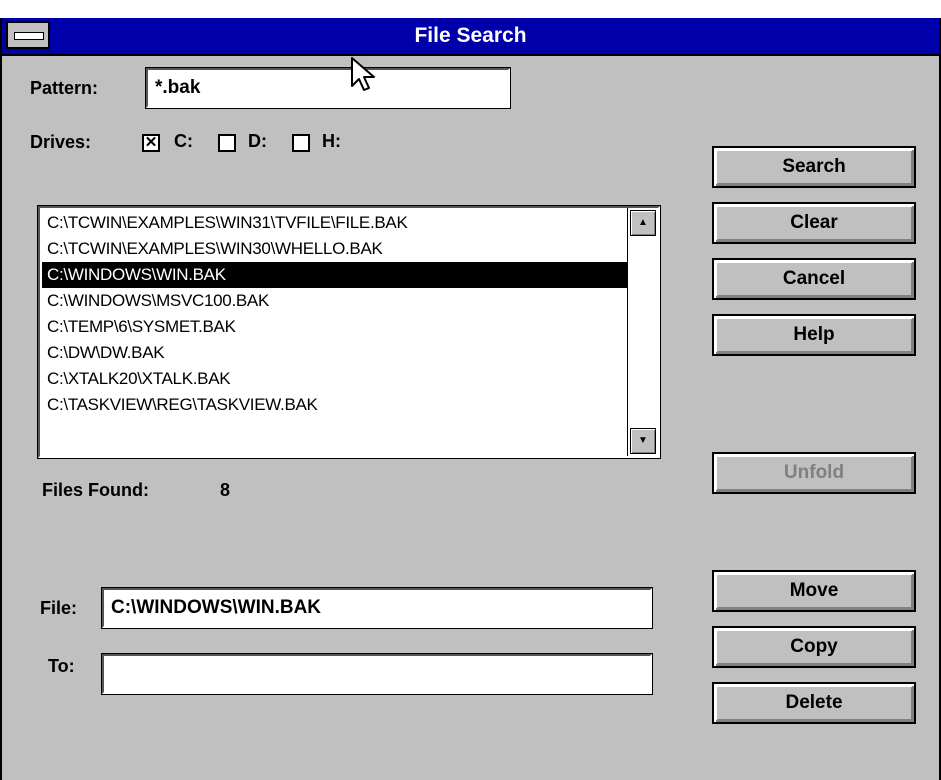 This screenshot has height=780, width=941. What do you see at coordinates (335, 405) in the screenshot?
I see `list-item: C:\TASKVIEW\REG\TASKVIEW.BAK` at bounding box center [335, 405].